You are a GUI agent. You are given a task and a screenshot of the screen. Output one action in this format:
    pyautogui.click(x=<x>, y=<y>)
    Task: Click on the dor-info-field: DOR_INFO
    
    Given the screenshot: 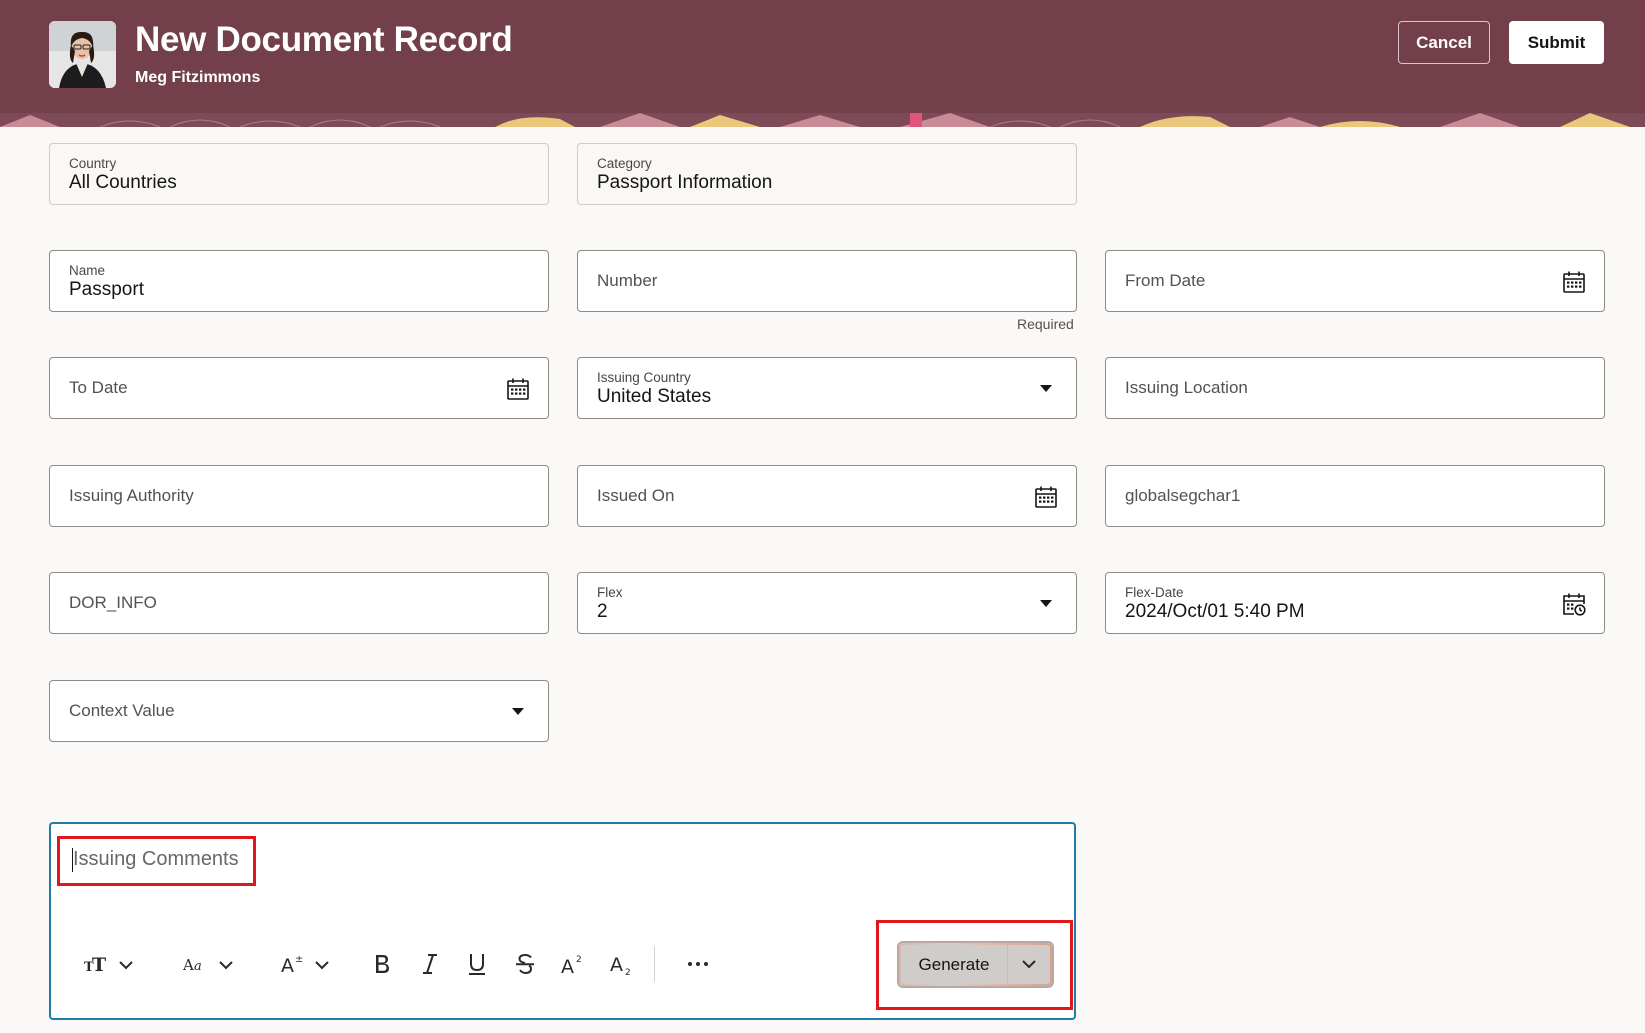 What is the action you would take?
    pyautogui.click(x=299, y=603)
    